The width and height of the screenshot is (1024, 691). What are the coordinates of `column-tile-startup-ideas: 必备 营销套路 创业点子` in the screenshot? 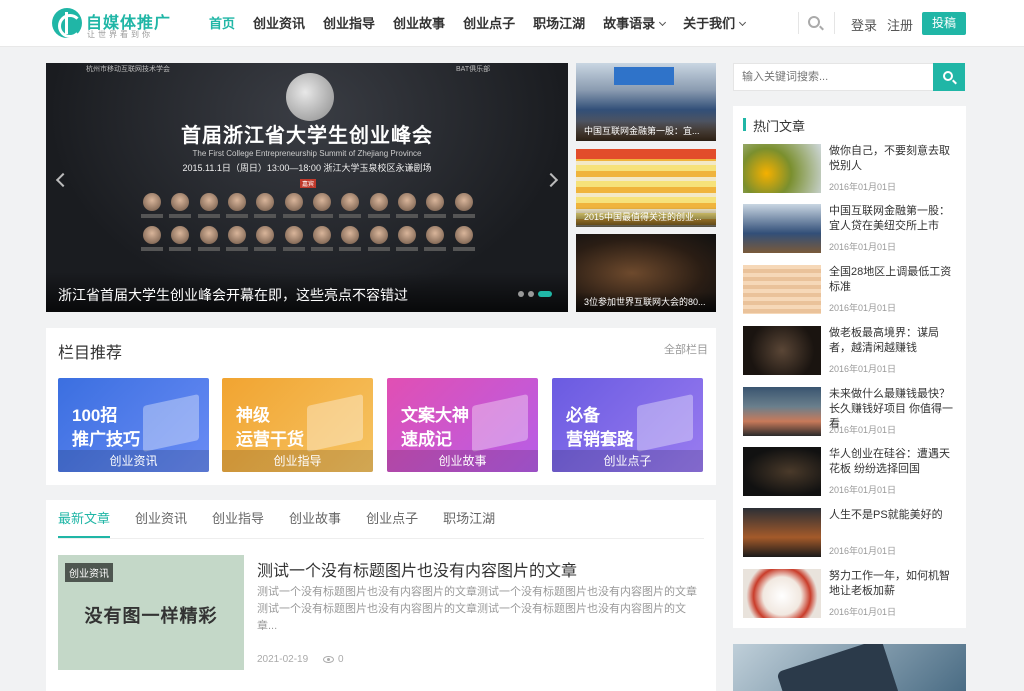 It's located at (627, 425).